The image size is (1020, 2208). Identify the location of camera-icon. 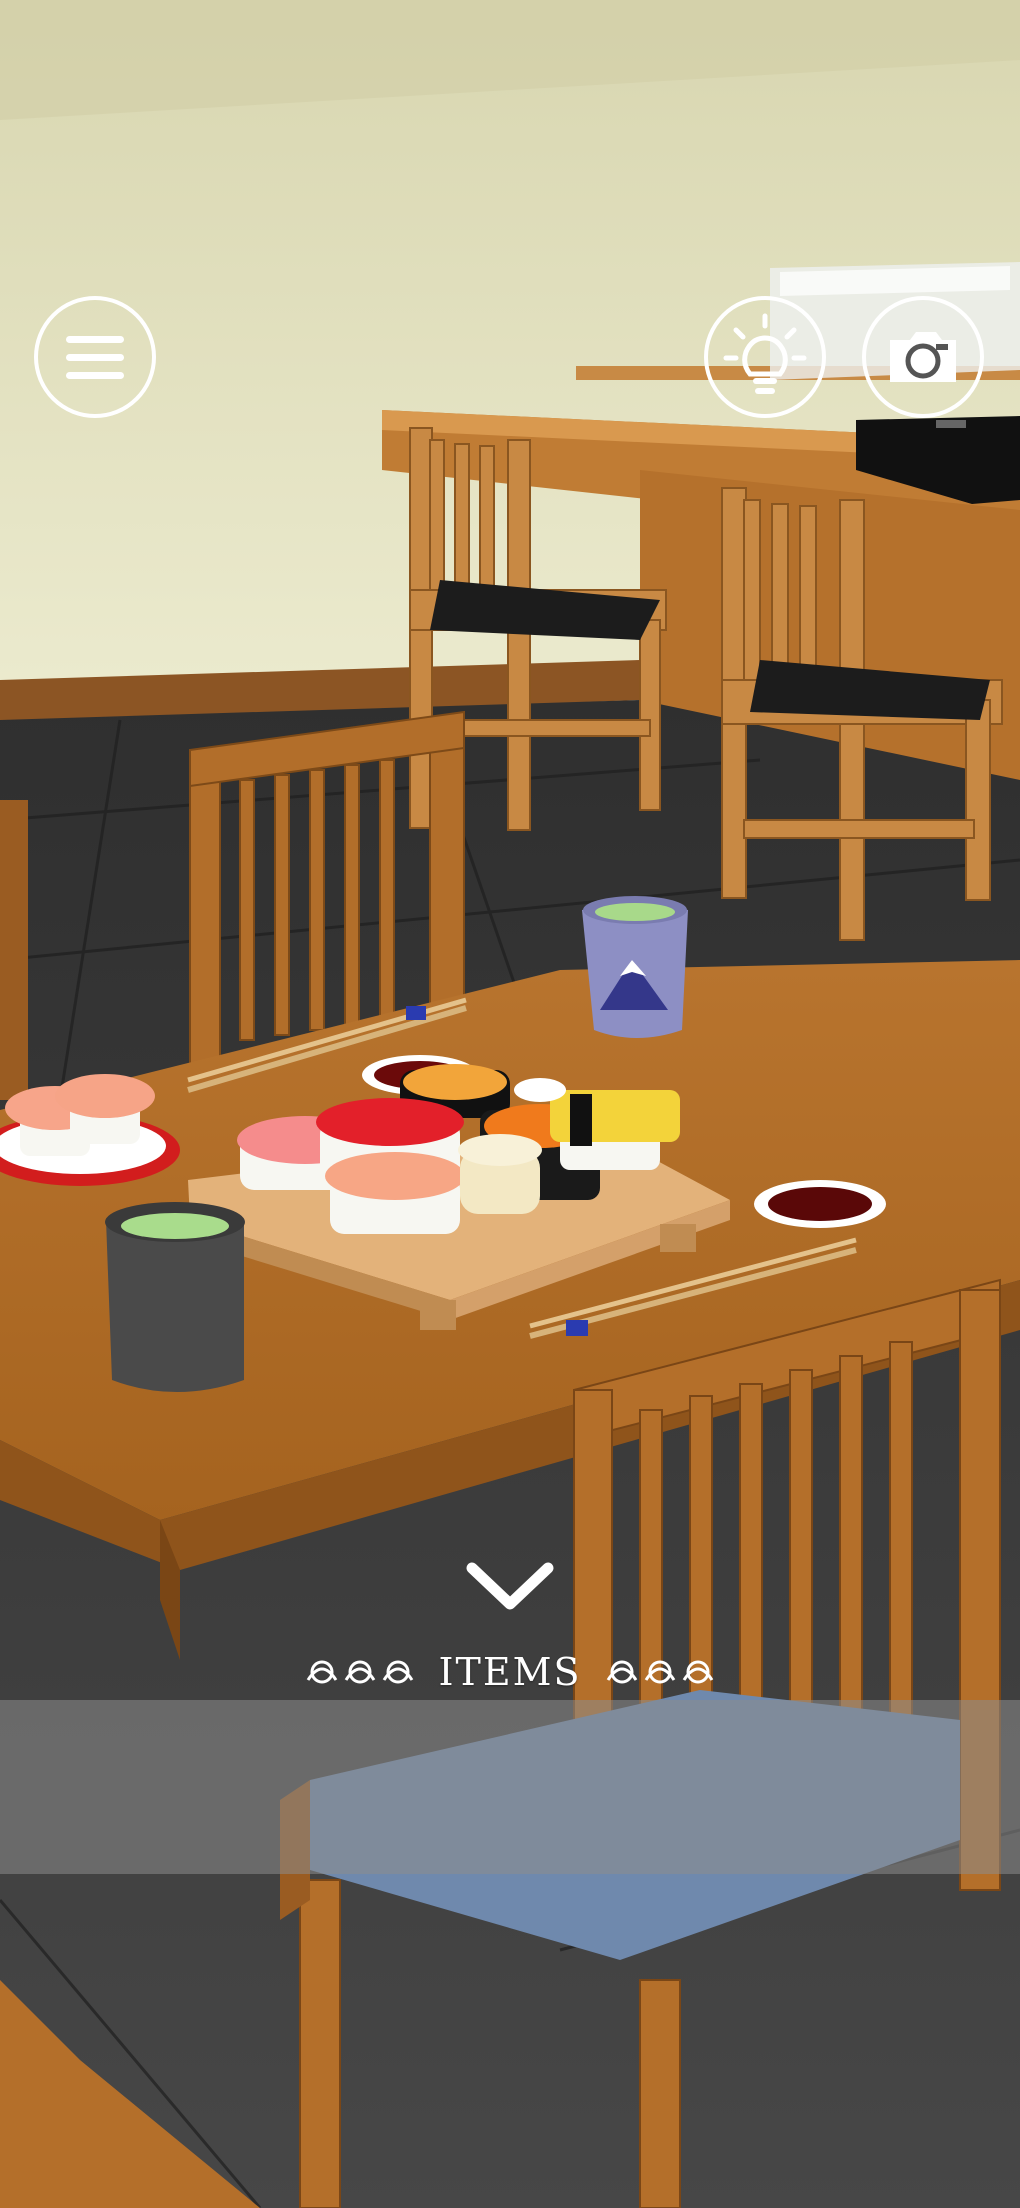
(923, 357).